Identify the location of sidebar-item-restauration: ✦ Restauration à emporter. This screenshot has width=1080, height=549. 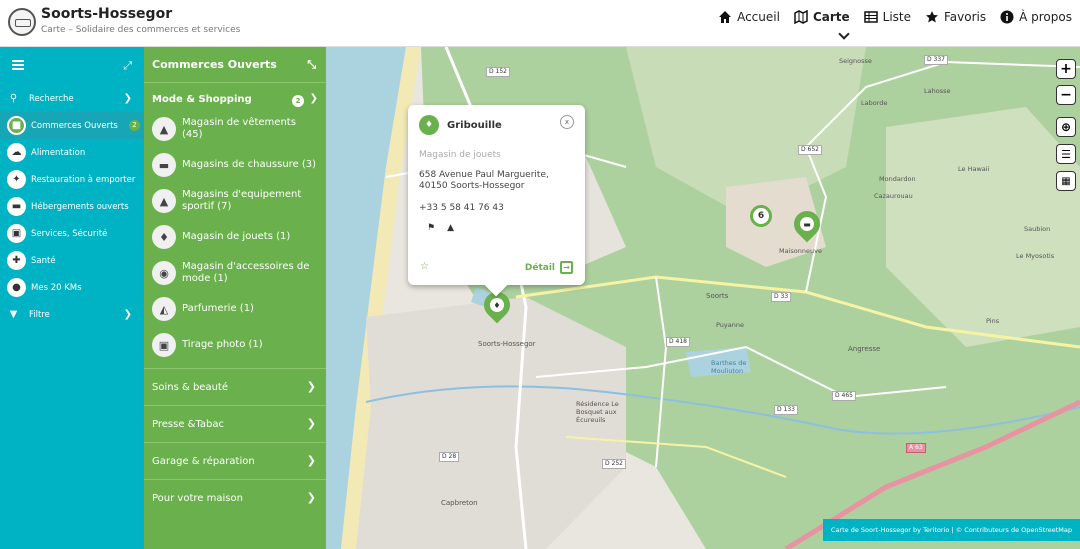
(72, 179).